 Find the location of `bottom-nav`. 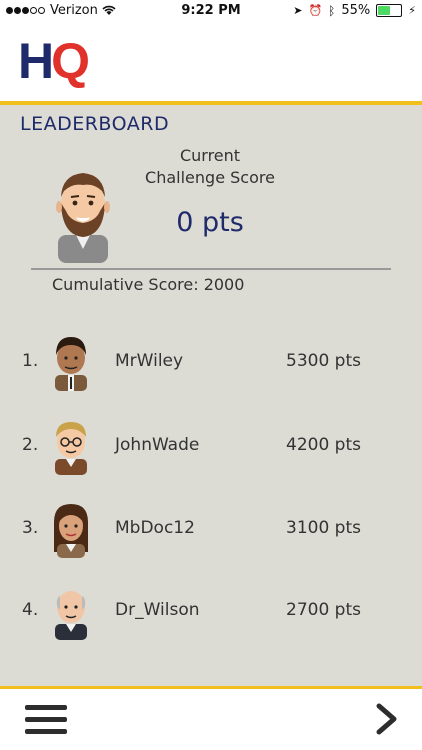

bottom-nav is located at coordinates (211, 719).